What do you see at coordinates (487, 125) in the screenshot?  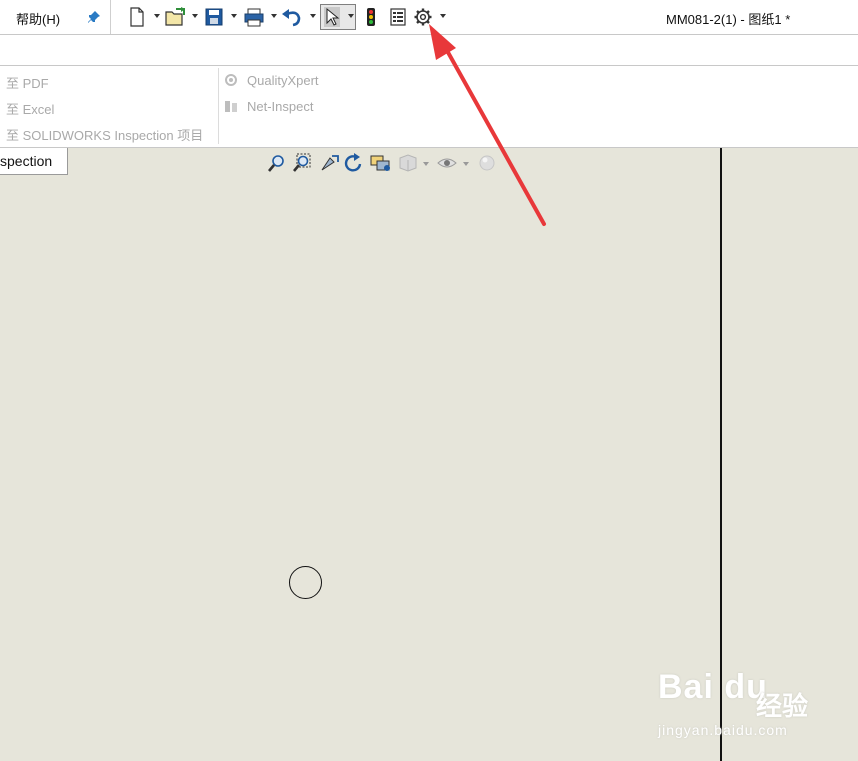 I see `annotation-arrow` at bounding box center [487, 125].